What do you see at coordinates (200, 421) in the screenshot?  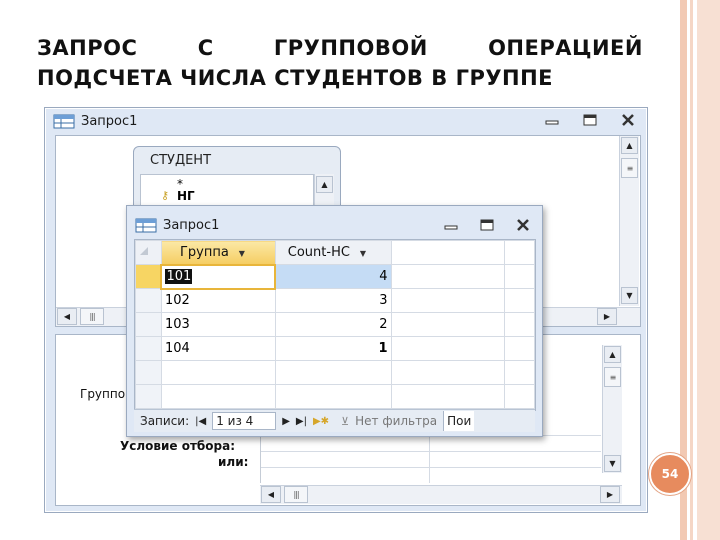 I see `first-record-icon: |◀` at bounding box center [200, 421].